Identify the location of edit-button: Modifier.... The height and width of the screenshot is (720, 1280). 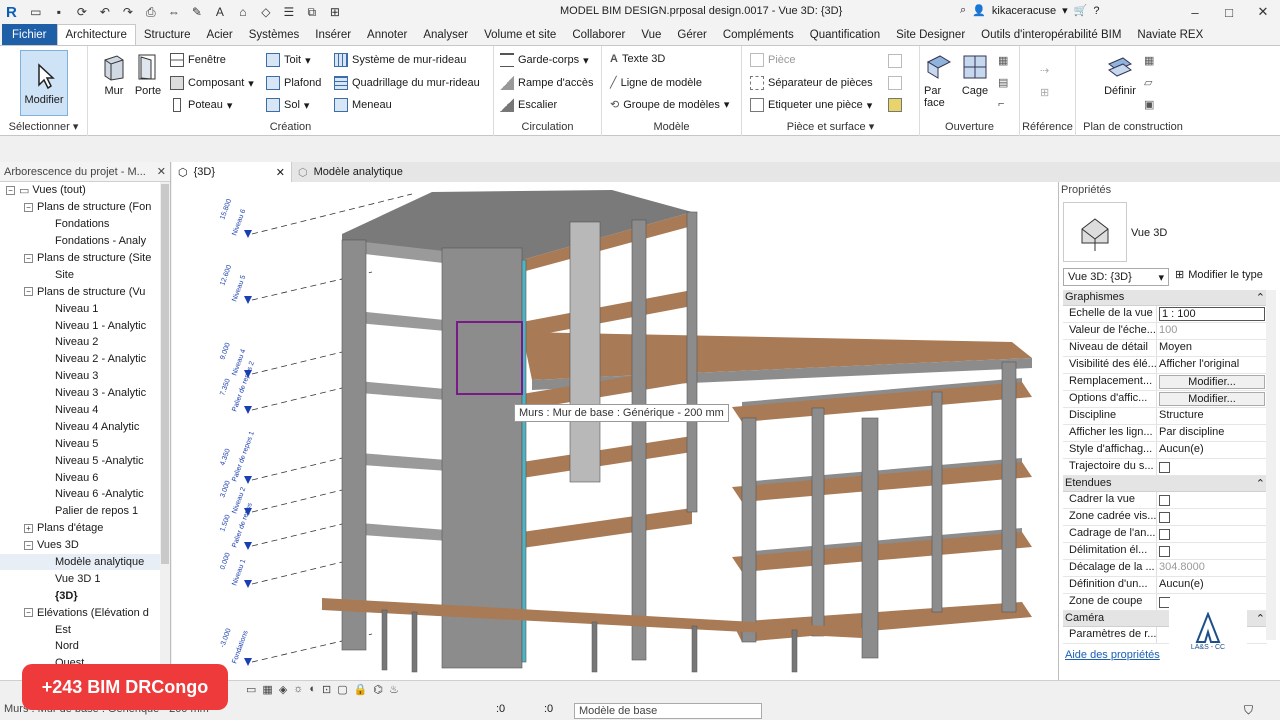
(1212, 382).